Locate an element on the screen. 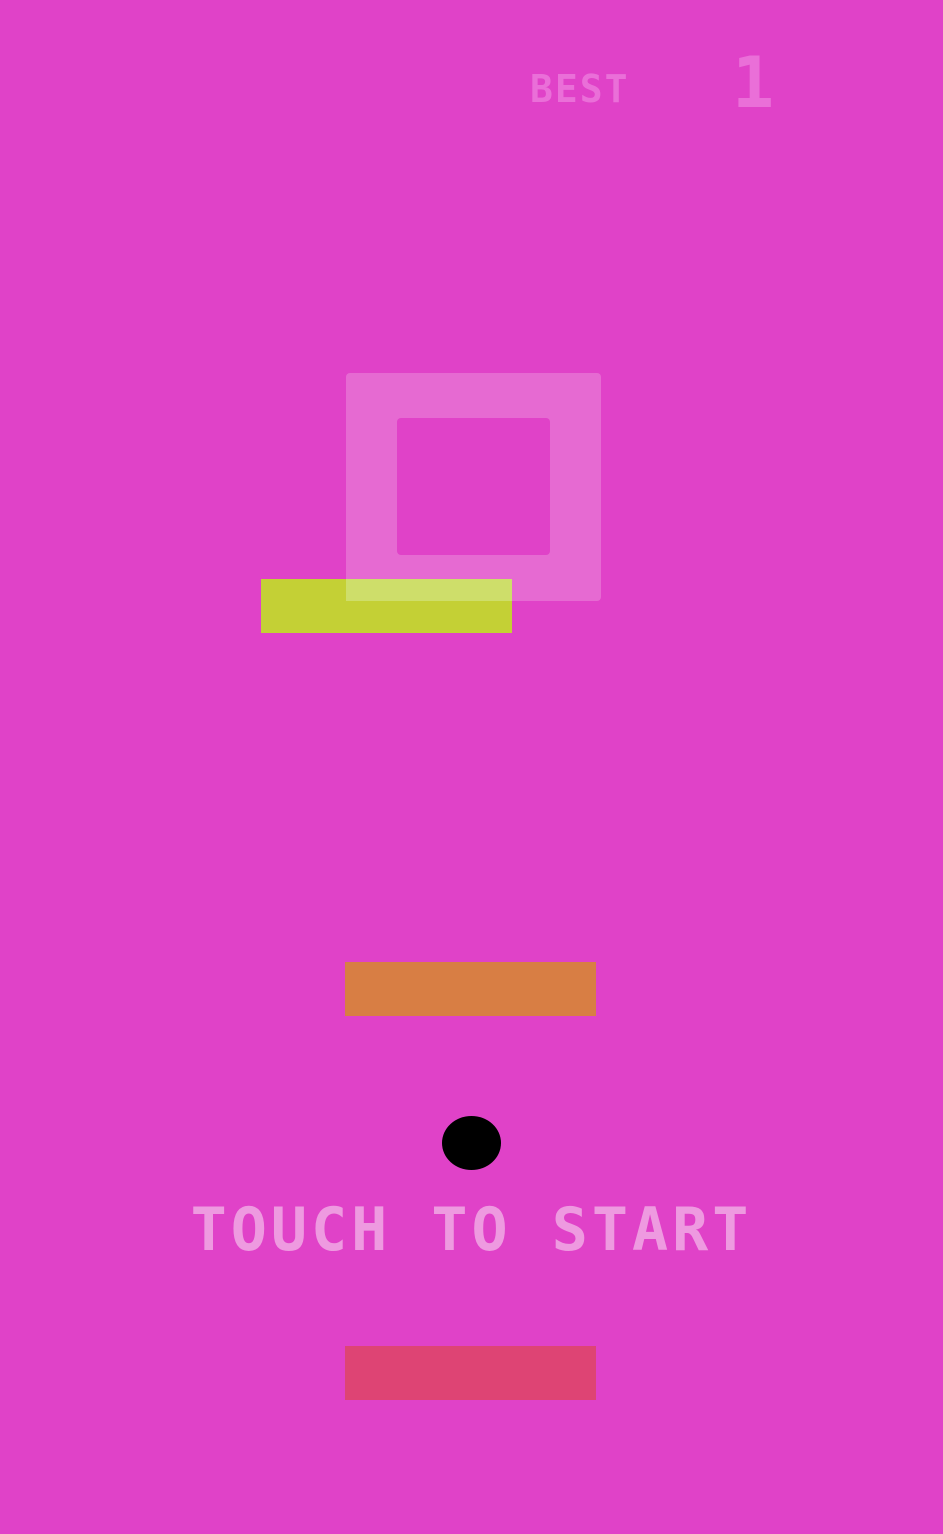 The height and width of the screenshot is (1534, 943). target-square-hole is located at coordinates (473, 486).